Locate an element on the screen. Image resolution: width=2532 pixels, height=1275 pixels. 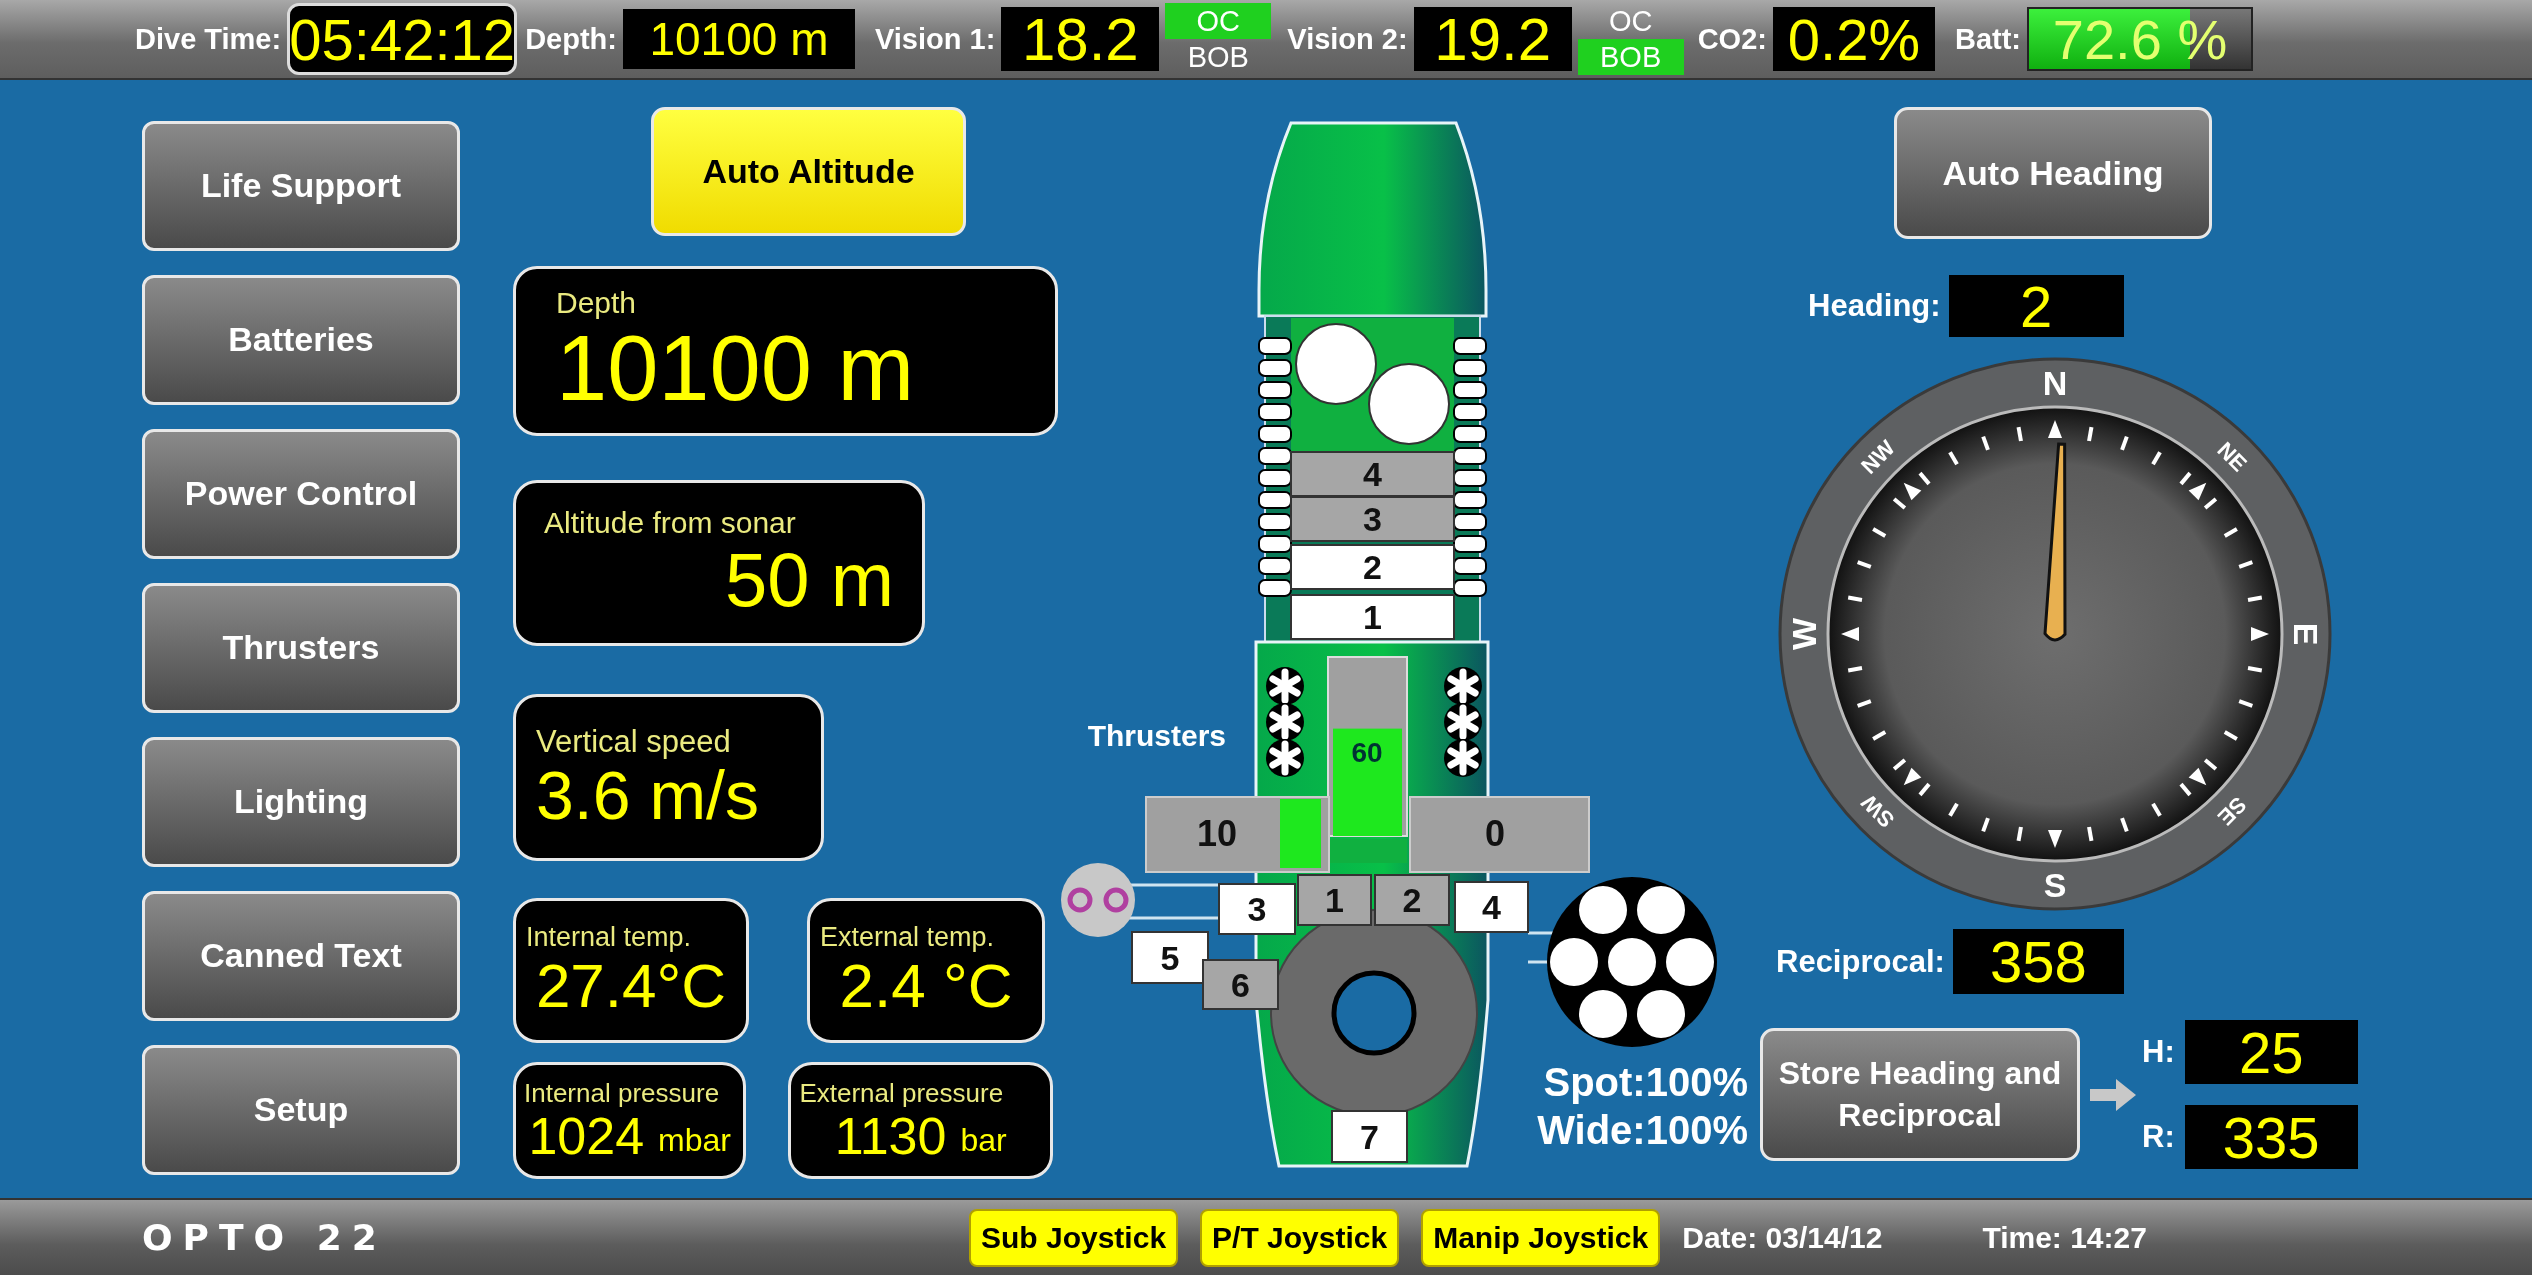
nav-button: Lighting is located at coordinates (301, 802).